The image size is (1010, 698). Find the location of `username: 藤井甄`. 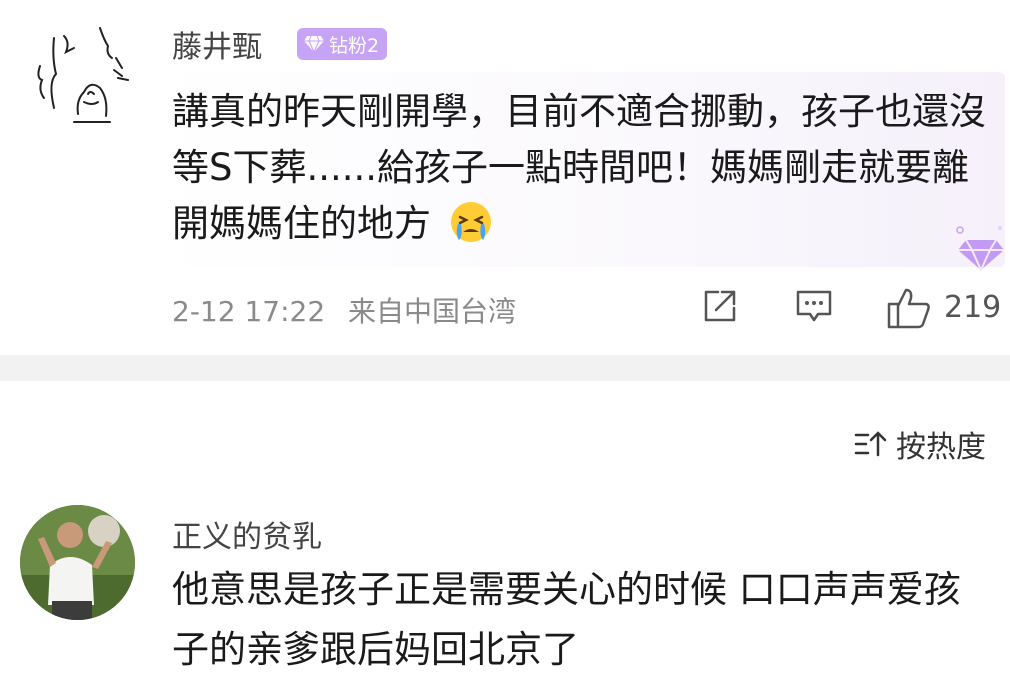

username: 藤井甄 is located at coordinates (217, 44).